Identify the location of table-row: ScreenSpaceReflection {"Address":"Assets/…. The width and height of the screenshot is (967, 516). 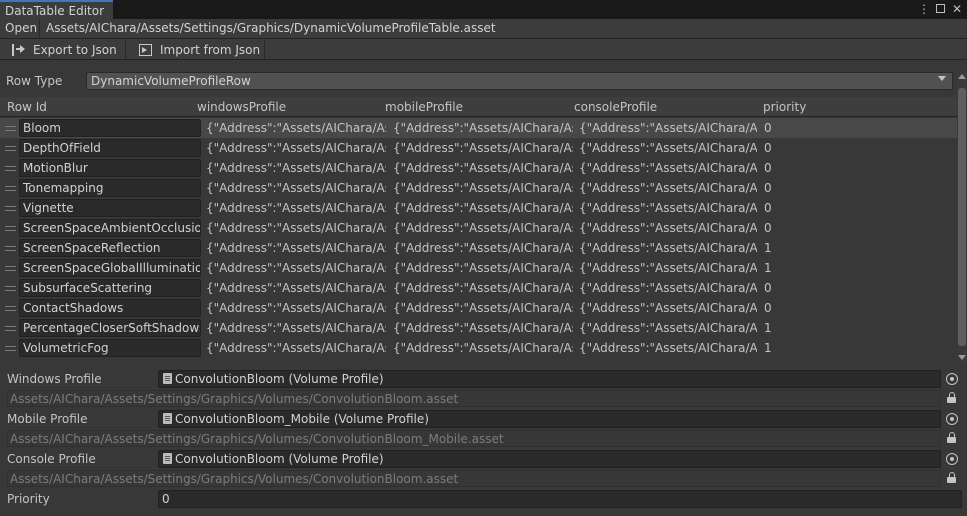
(478, 248).